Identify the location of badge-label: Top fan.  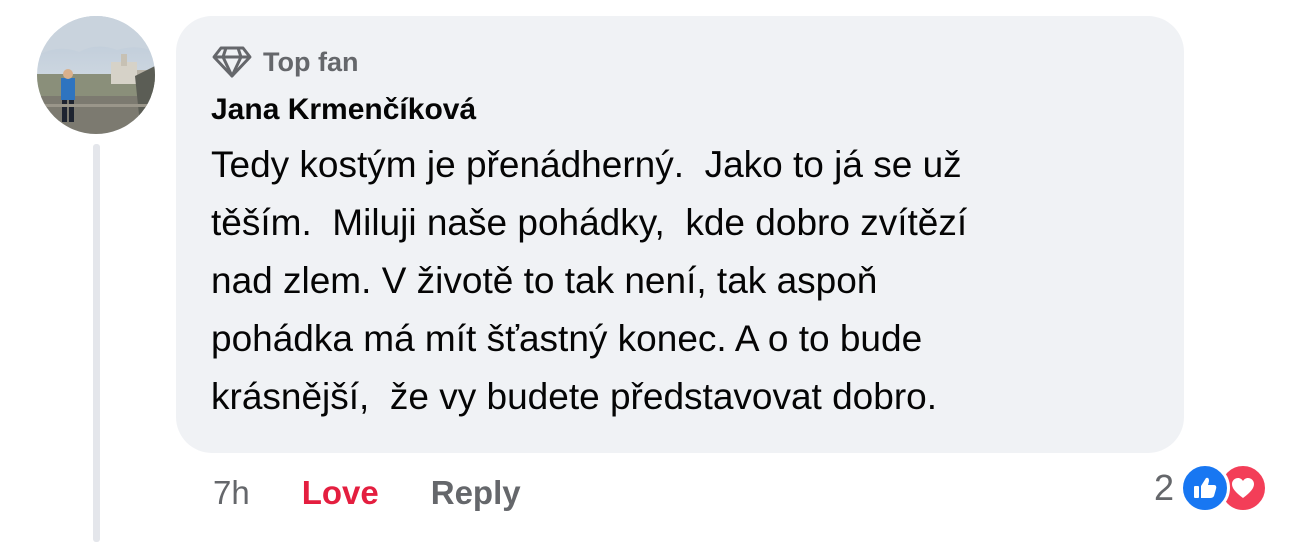
(311, 61).